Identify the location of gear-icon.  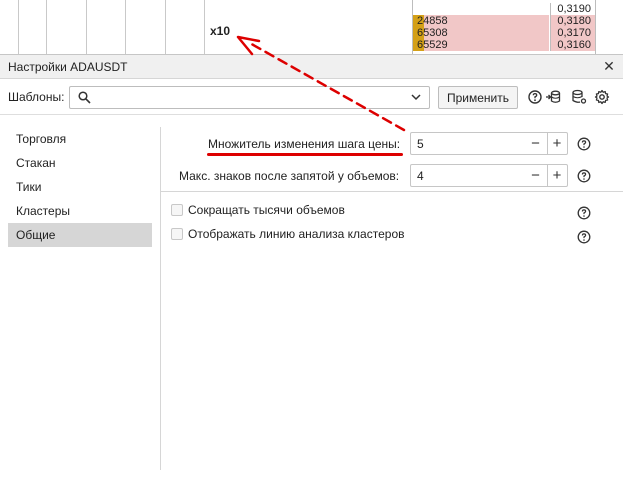
(602, 97).